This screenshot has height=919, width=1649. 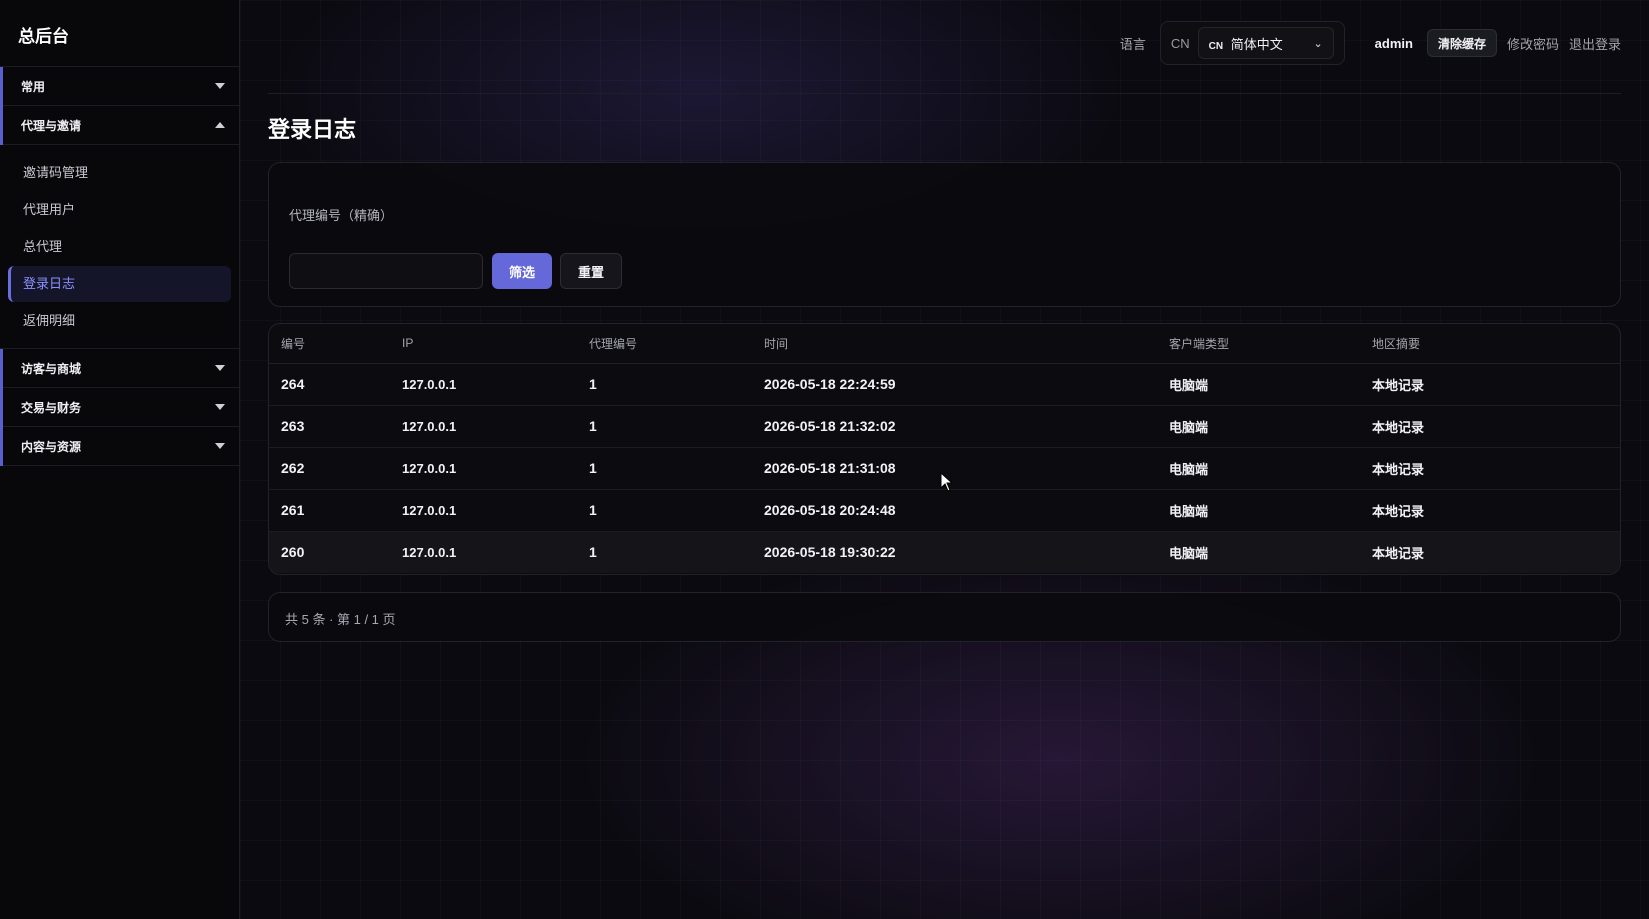 What do you see at coordinates (944, 617) in the screenshot?
I see `pagination-summary: 共 5 条 · 第 1 / 1 页` at bounding box center [944, 617].